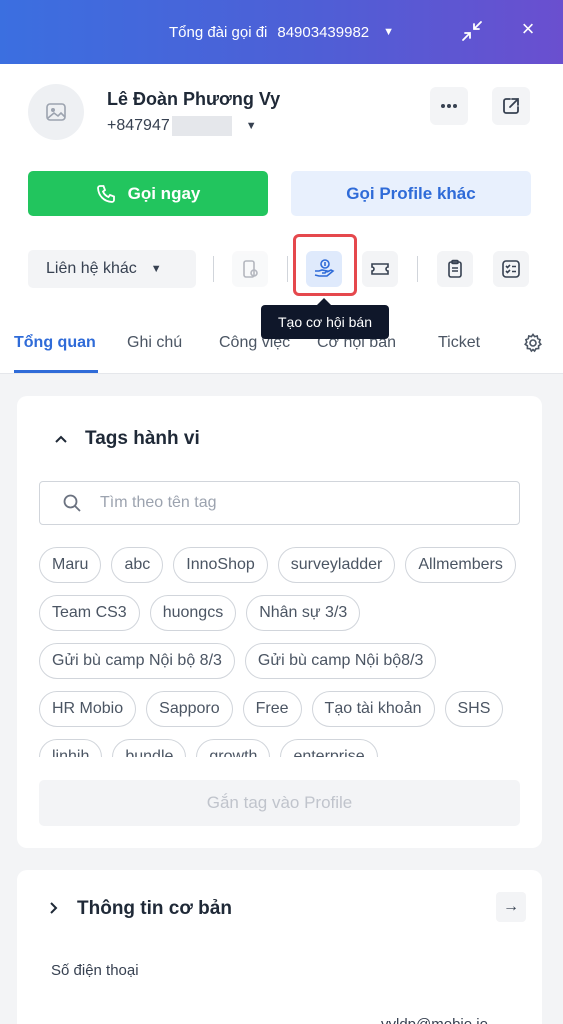 Image resolution: width=563 pixels, height=1024 pixels. What do you see at coordinates (138, 125) in the screenshot?
I see `contact-phone-number: +847947` at bounding box center [138, 125].